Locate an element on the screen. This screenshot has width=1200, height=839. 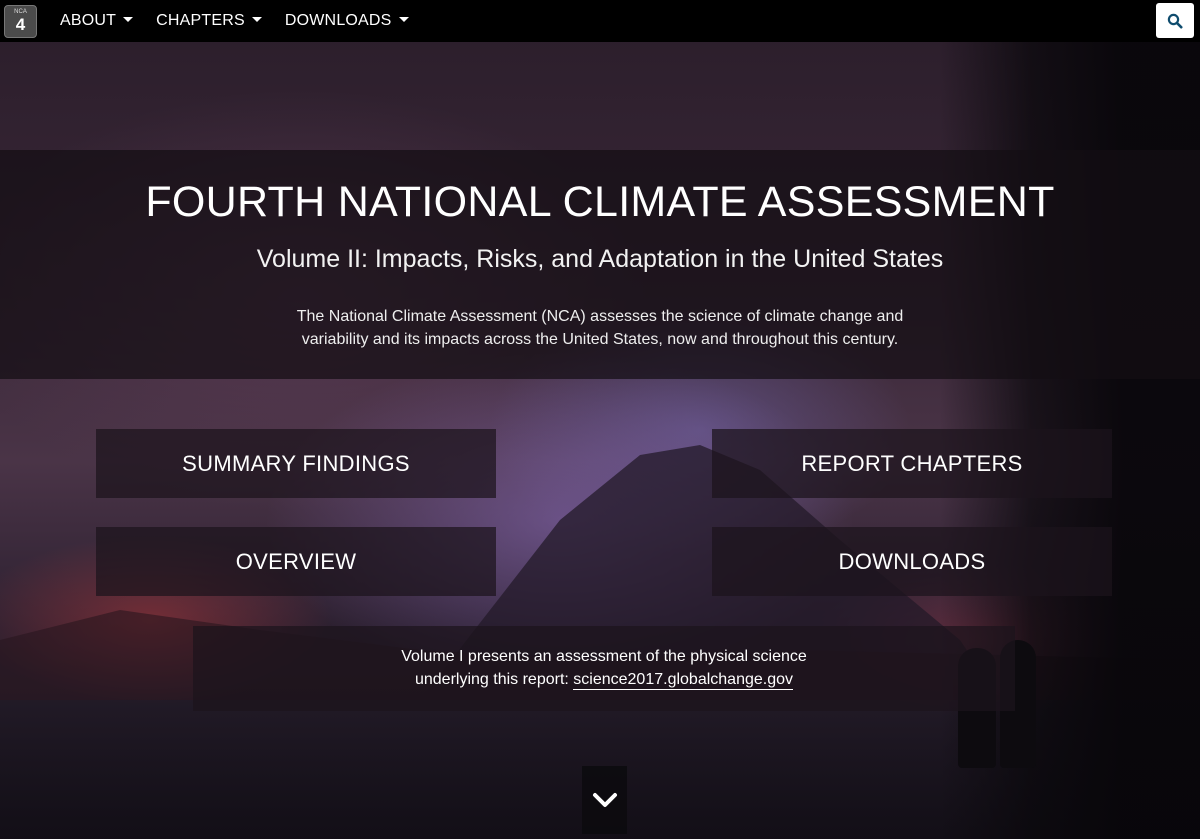
chevron-down-icon is located at coordinates (604, 800).